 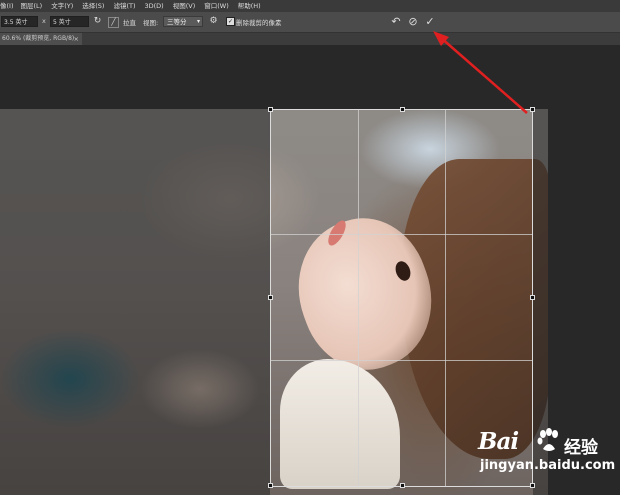 I want to click on straighten-label: 拉直, so click(x=129, y=22).